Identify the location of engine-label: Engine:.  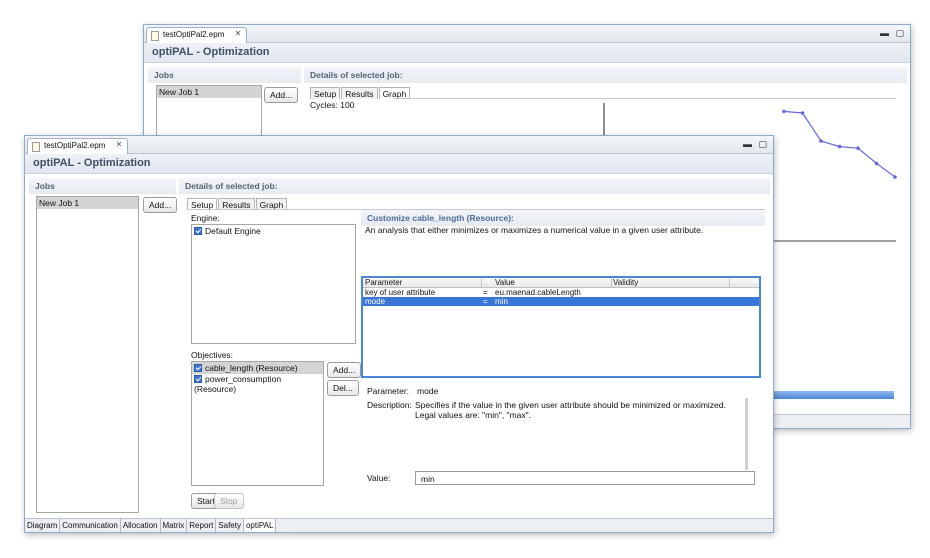
(205, 218).